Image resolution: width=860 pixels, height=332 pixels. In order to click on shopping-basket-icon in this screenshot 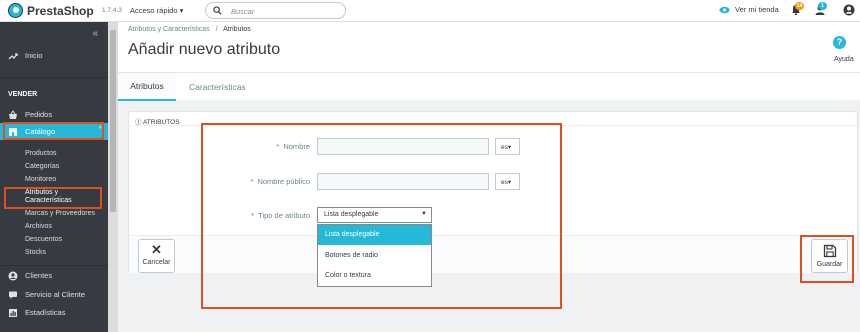, I will do `click(13, 114)`.